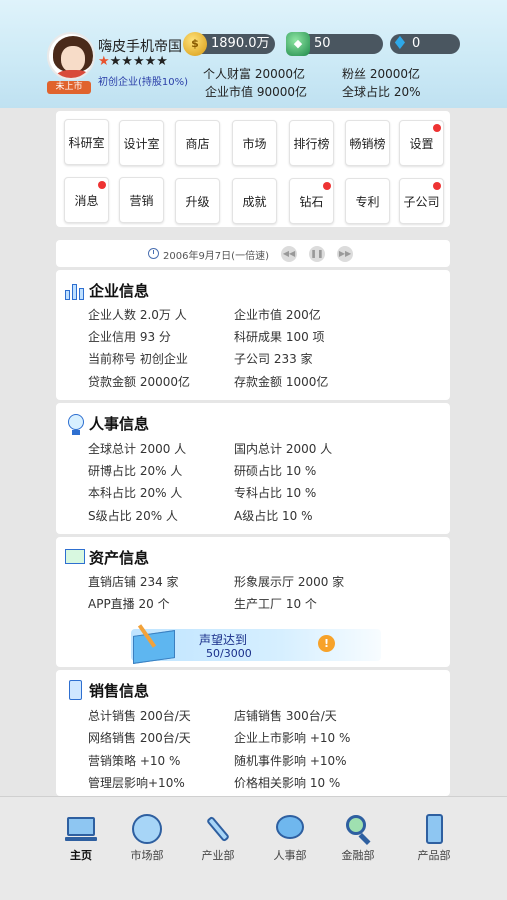  I want to click on laptop-icon, so click(81, 829).